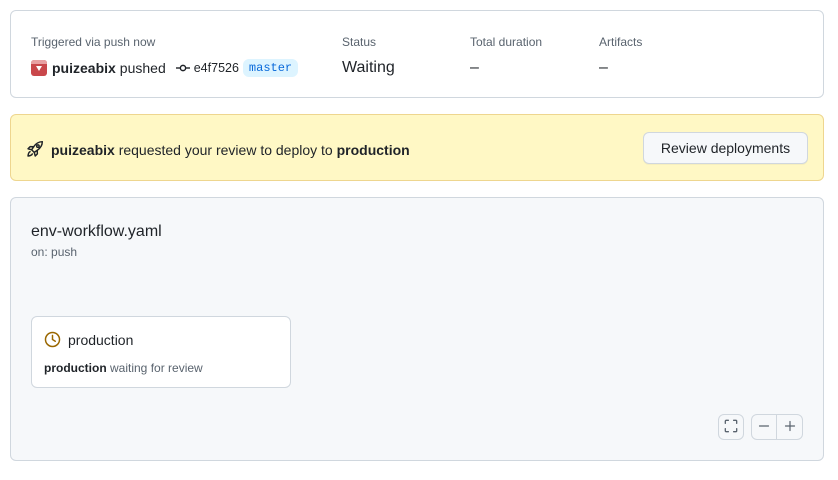  Describe the element at coordinates (216, 68) in the screenshot. I see `commit-sha-link: e4f7526` at that location.